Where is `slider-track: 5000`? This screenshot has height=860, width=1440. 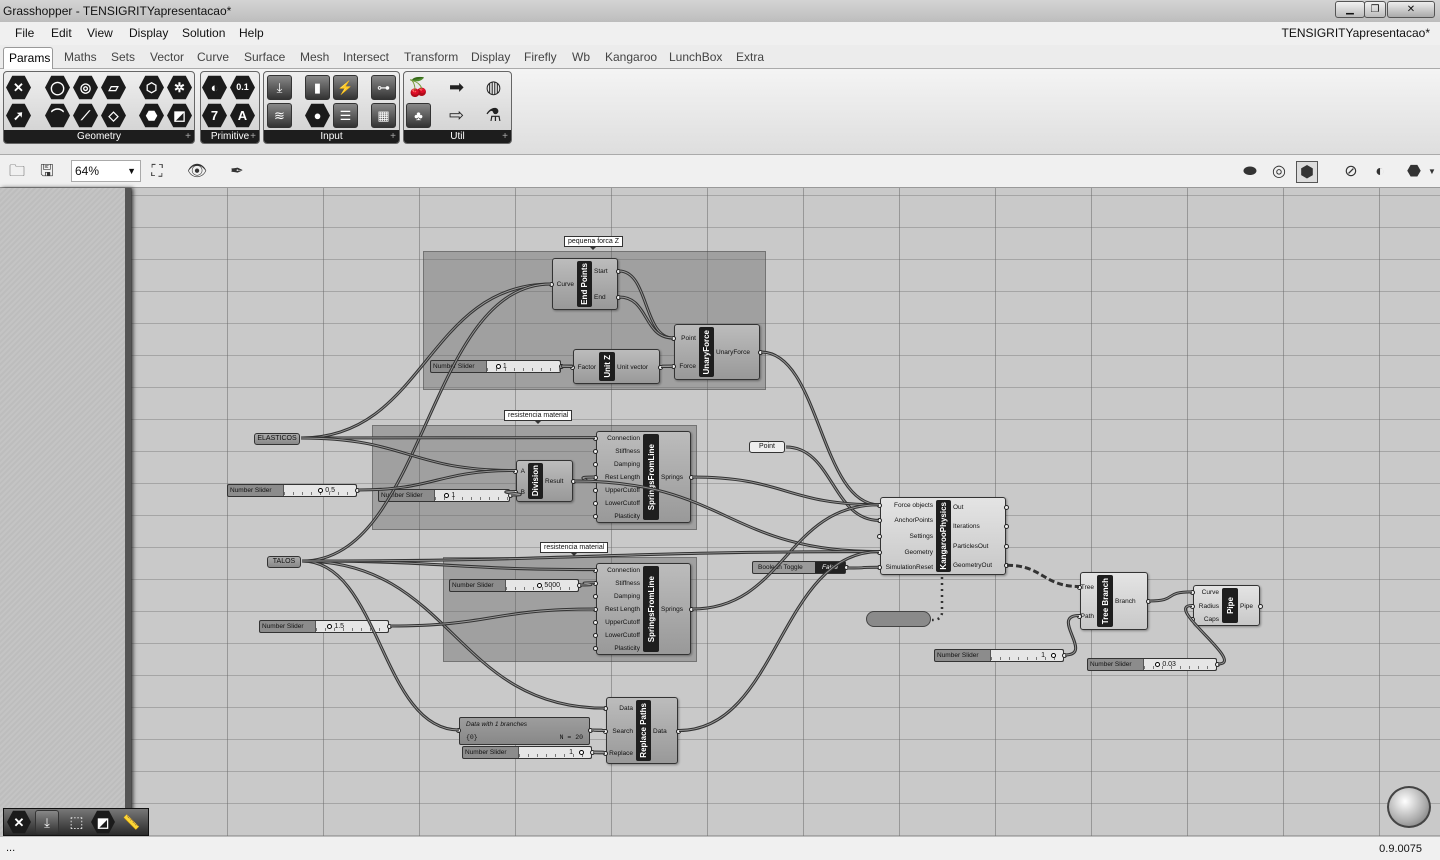 slider-track: 5000 is located at coordinates (541, 585).